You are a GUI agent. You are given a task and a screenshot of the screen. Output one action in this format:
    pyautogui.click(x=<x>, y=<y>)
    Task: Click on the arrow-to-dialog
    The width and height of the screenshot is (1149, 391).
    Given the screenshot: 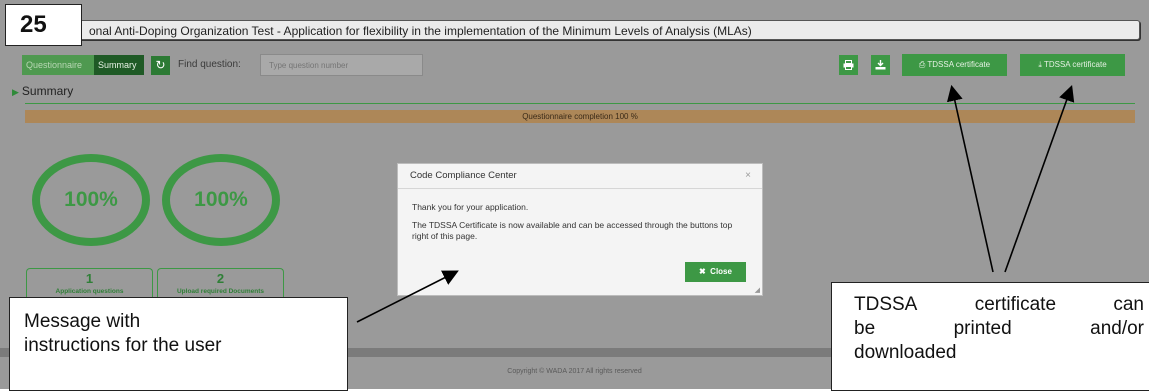 What is the action you would take?
    pyautogui.click(x=407, y=296)
    